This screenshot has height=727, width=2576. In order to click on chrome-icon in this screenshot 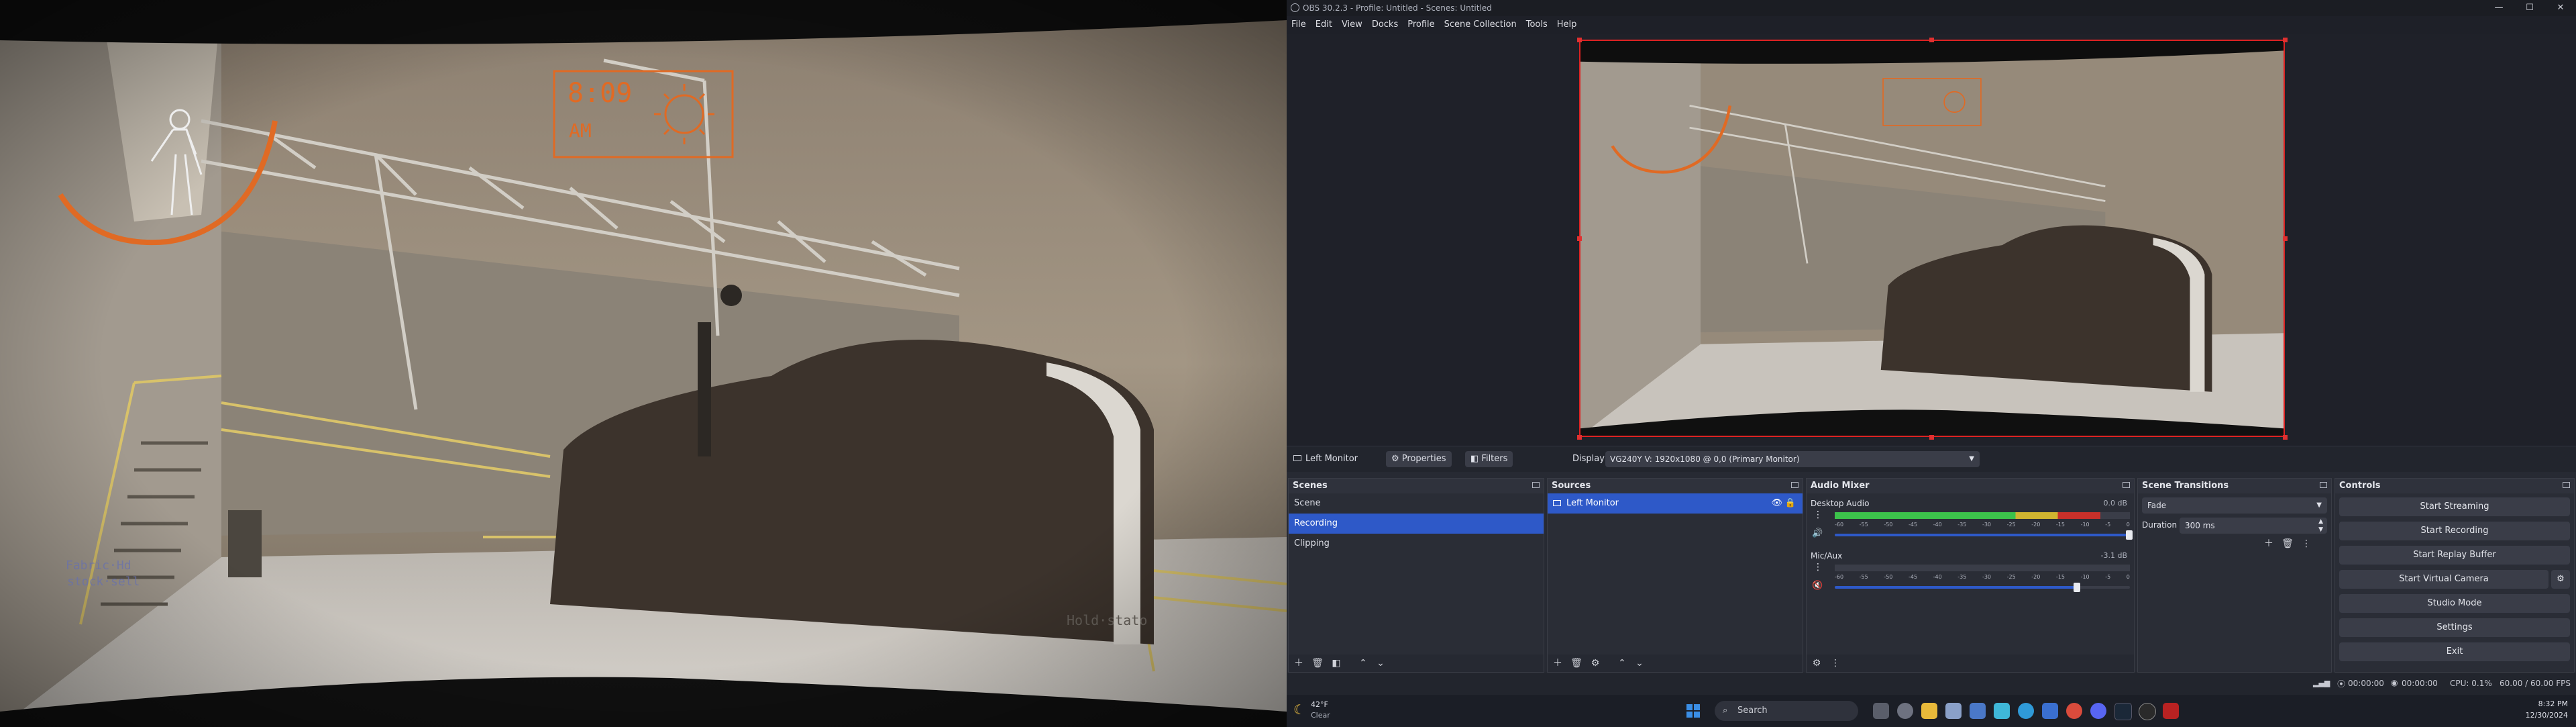, I will do `click(2074, 711)`.